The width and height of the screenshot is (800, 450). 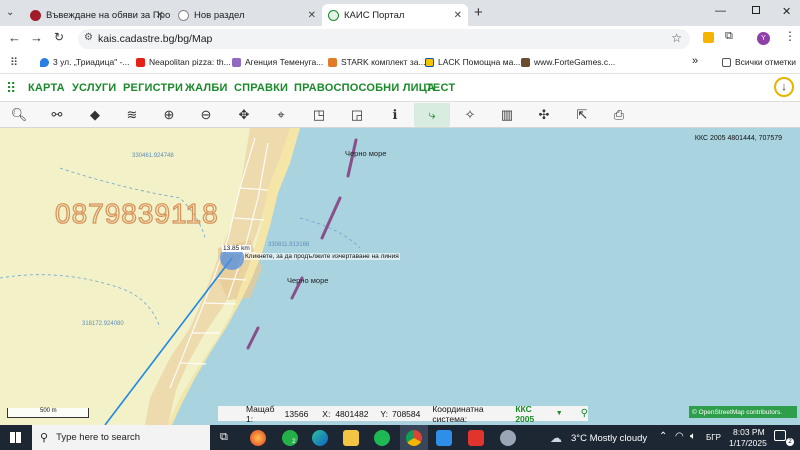 What do you see at coordinates (224, 437) in the screenshot?
I see `task-view-icon: ⧉` at bounding box center [224, 437].